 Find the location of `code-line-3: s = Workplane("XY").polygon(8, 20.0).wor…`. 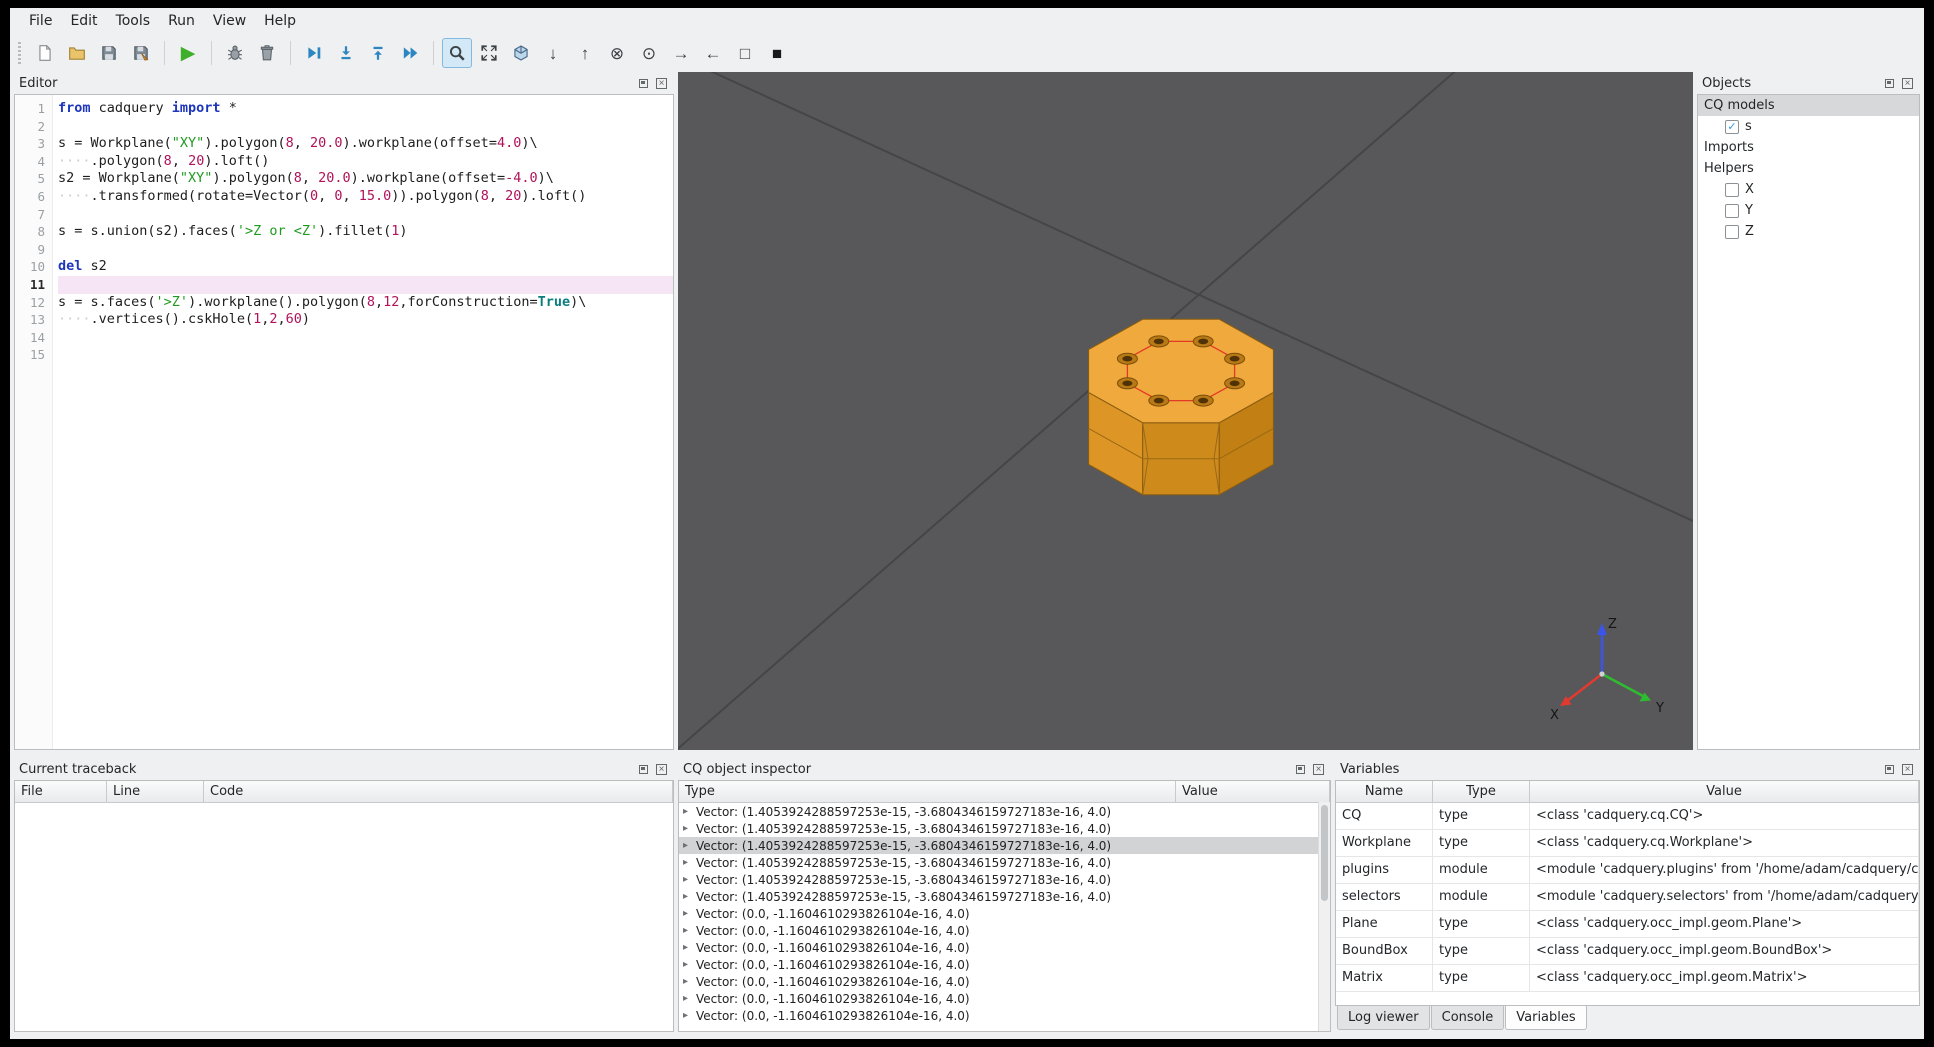

code-line-3: s = Workplane("XY").polygon(8, 20.0).wor… is located at coordinates (365, 144).